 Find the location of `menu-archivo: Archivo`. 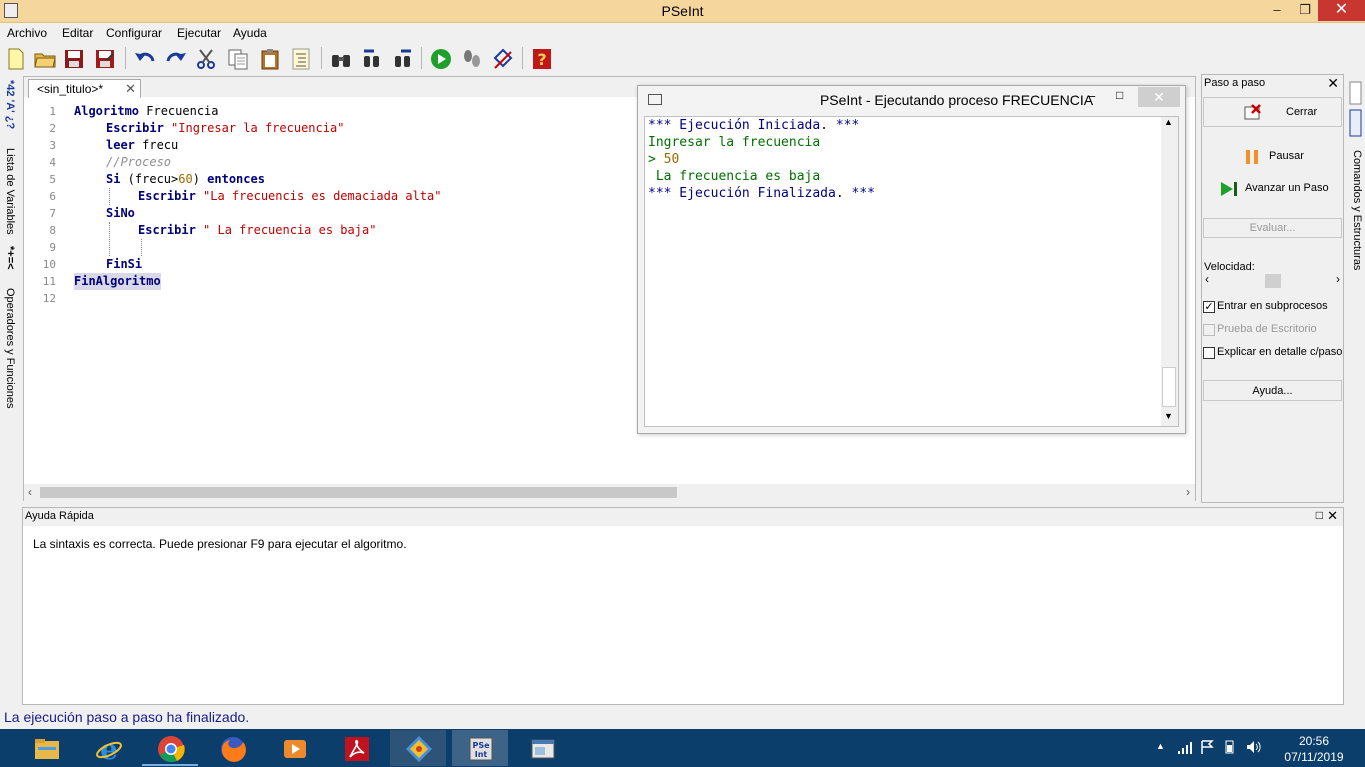

menu-archivo: Archivo is located at coordinates (27, 33).